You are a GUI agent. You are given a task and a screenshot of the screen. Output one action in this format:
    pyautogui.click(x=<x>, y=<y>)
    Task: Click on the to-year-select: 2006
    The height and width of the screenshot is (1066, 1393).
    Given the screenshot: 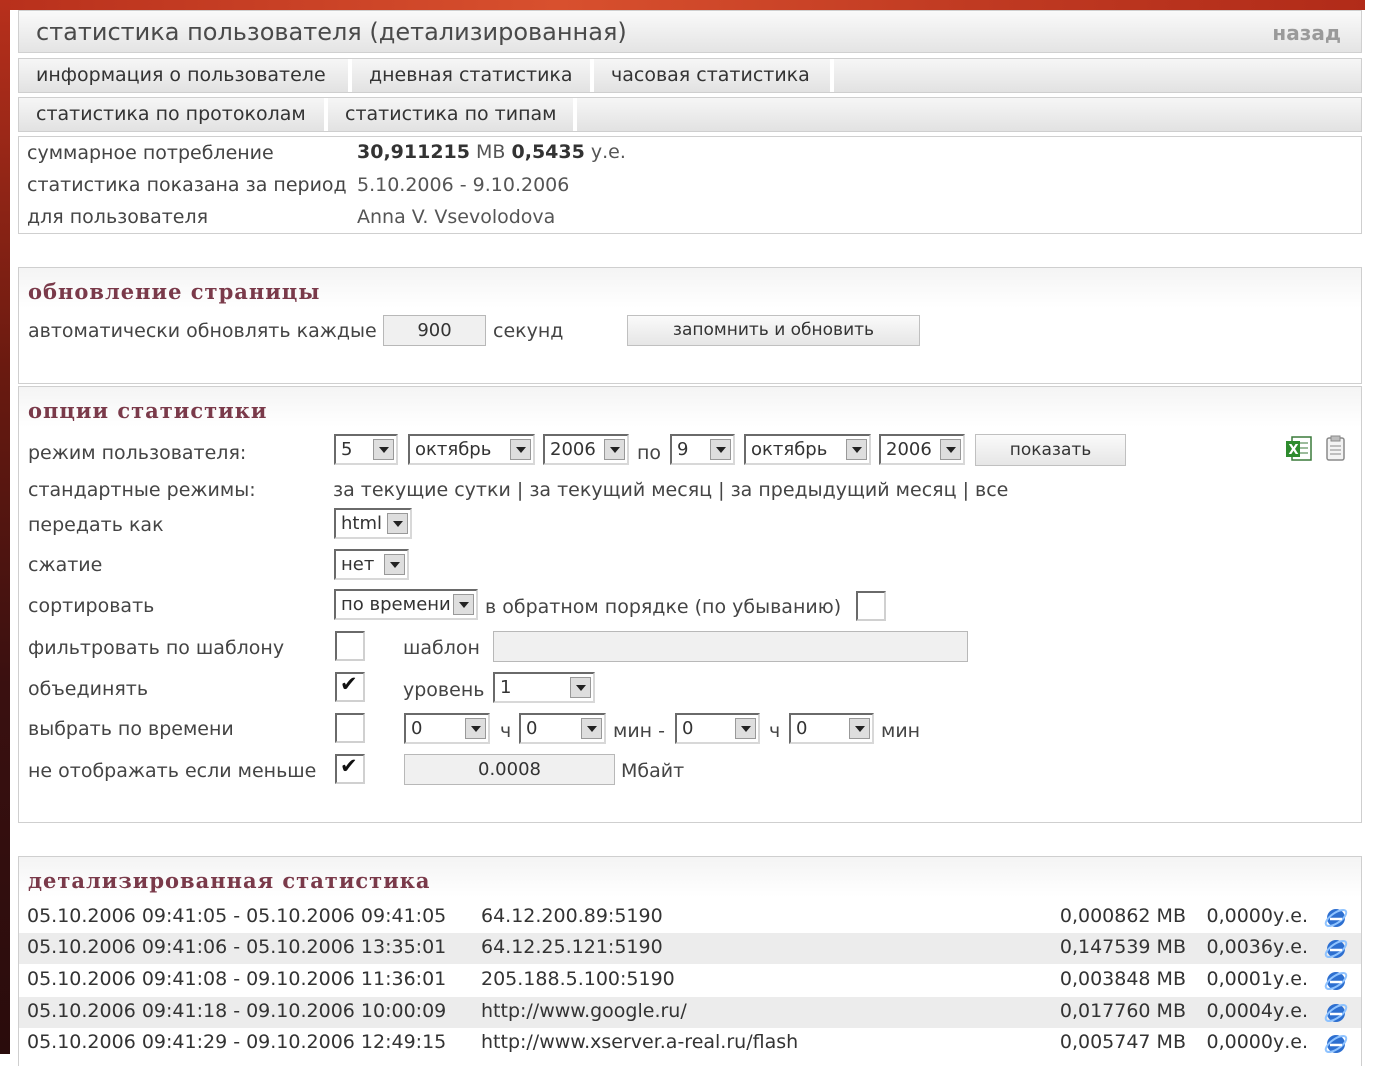 What is the action you would take?
    pyautogui.click(x=922, y=449)
    